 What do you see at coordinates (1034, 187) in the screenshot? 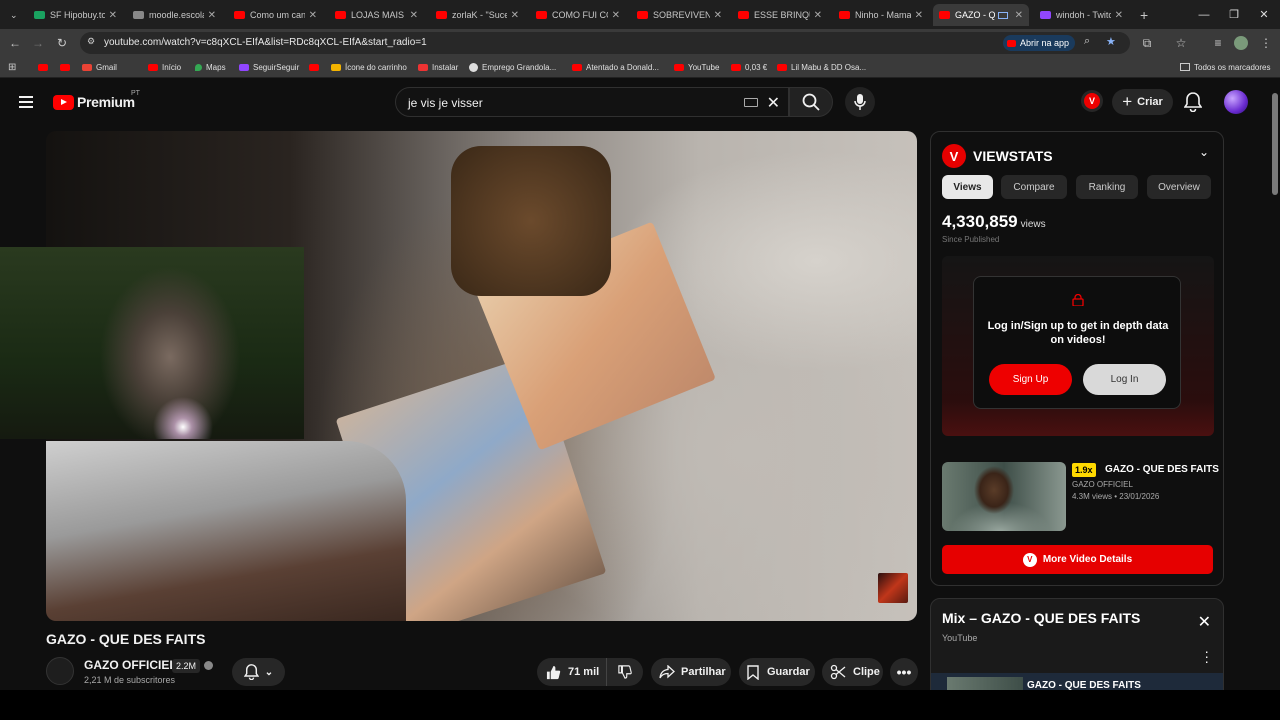
I see `tab-compare: Compare` at bounding box center [1034, 187].